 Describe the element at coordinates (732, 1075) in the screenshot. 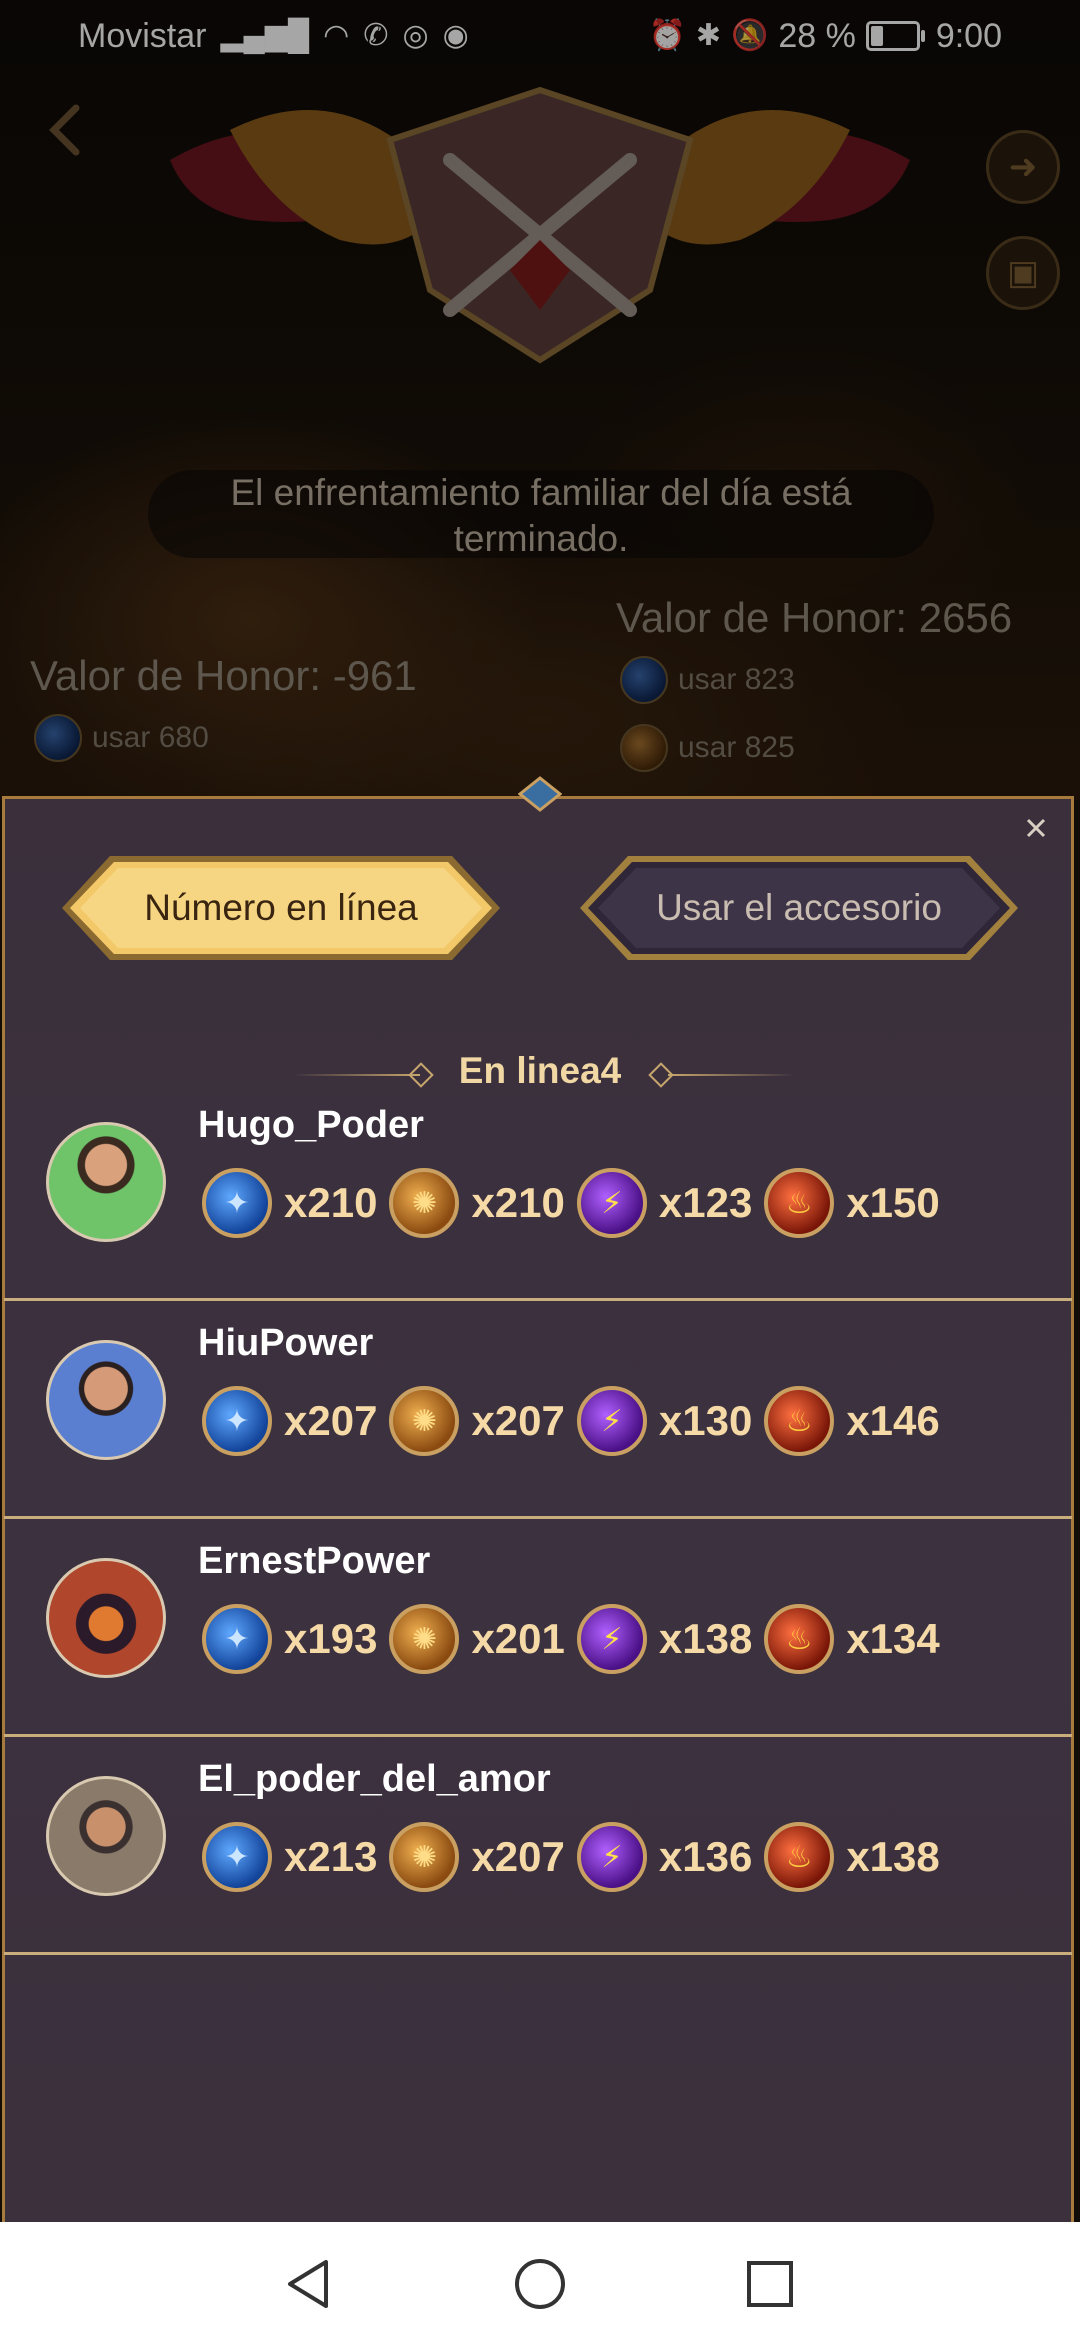

I see `title-line-right` at that location.